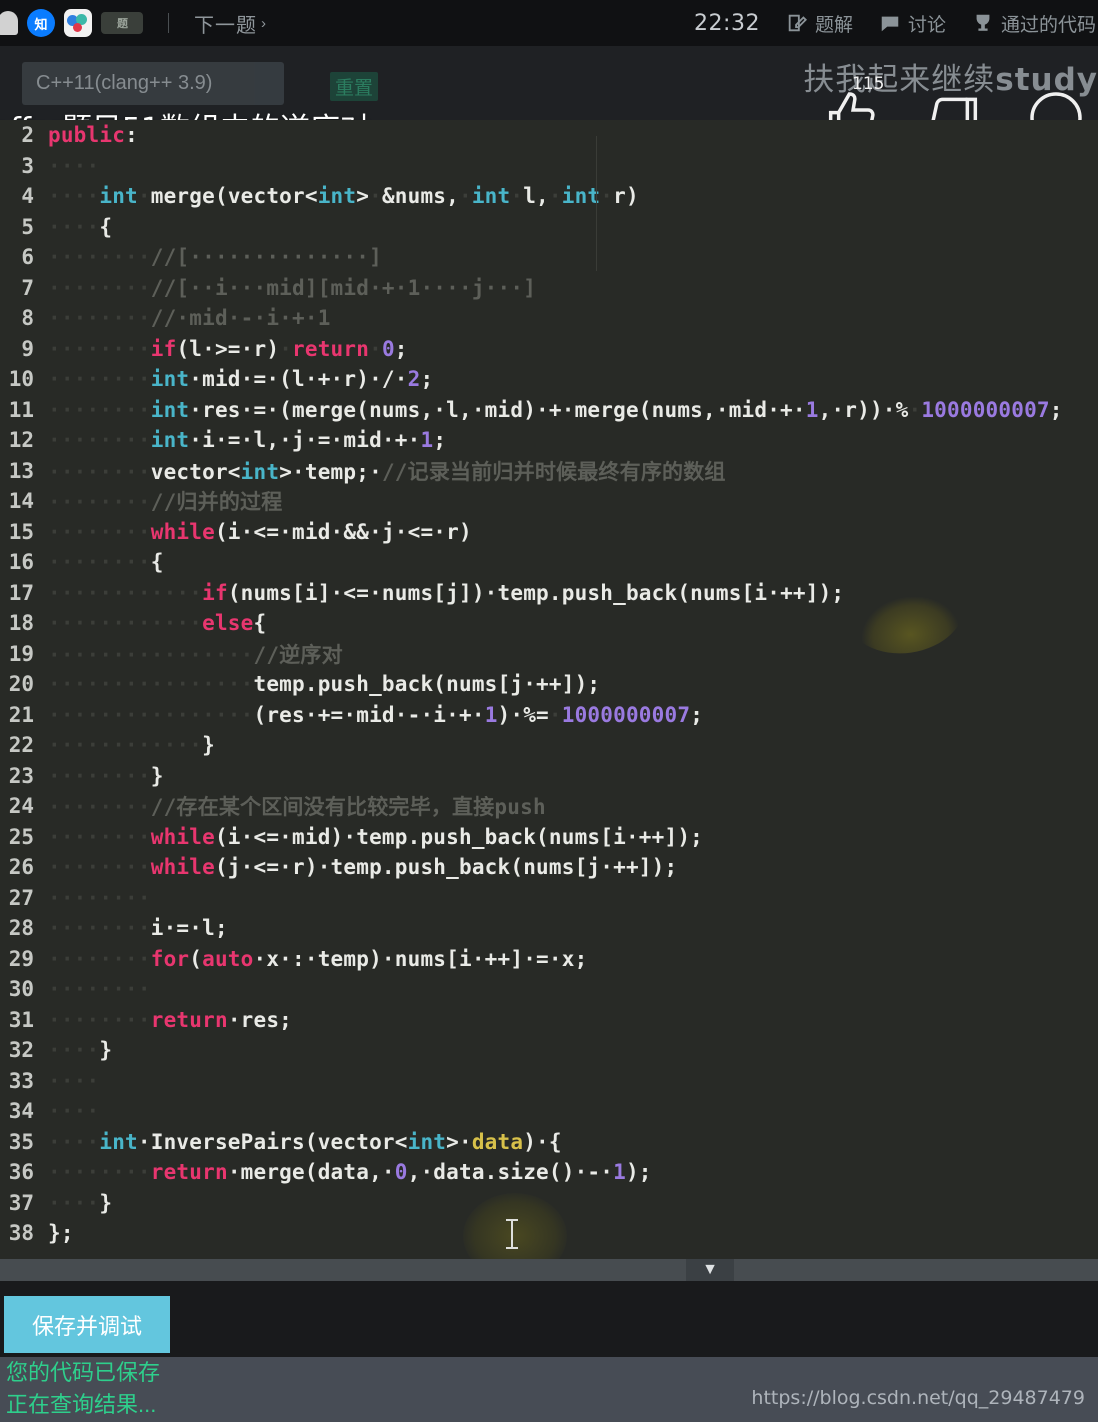 This screenshot has height=1422, width=1098. Describe the element at coordinates (122, 23) in the screenshot. I see `misc-app-icon: 题` at that location.